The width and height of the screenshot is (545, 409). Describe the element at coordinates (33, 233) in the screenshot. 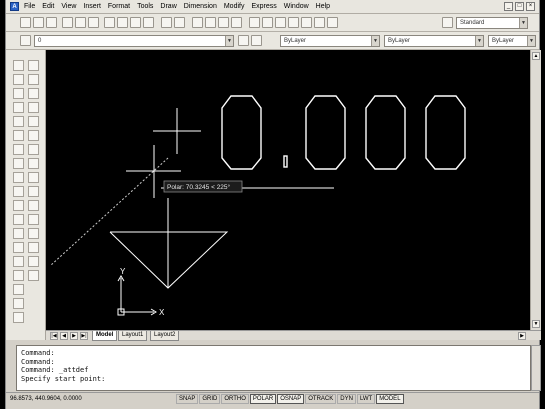

I see `join-icon` at that location.